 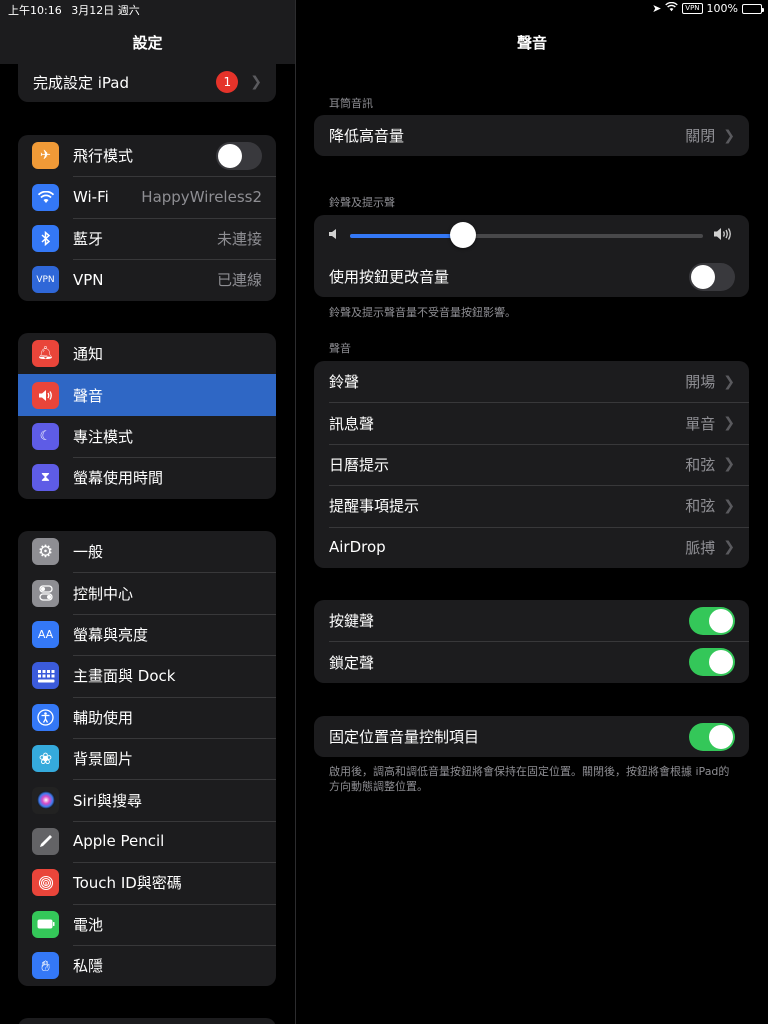 What do you see at coordinates (45, 841) in the screenshot?
I see `pencil-icon` at bounding box center [45, 841].